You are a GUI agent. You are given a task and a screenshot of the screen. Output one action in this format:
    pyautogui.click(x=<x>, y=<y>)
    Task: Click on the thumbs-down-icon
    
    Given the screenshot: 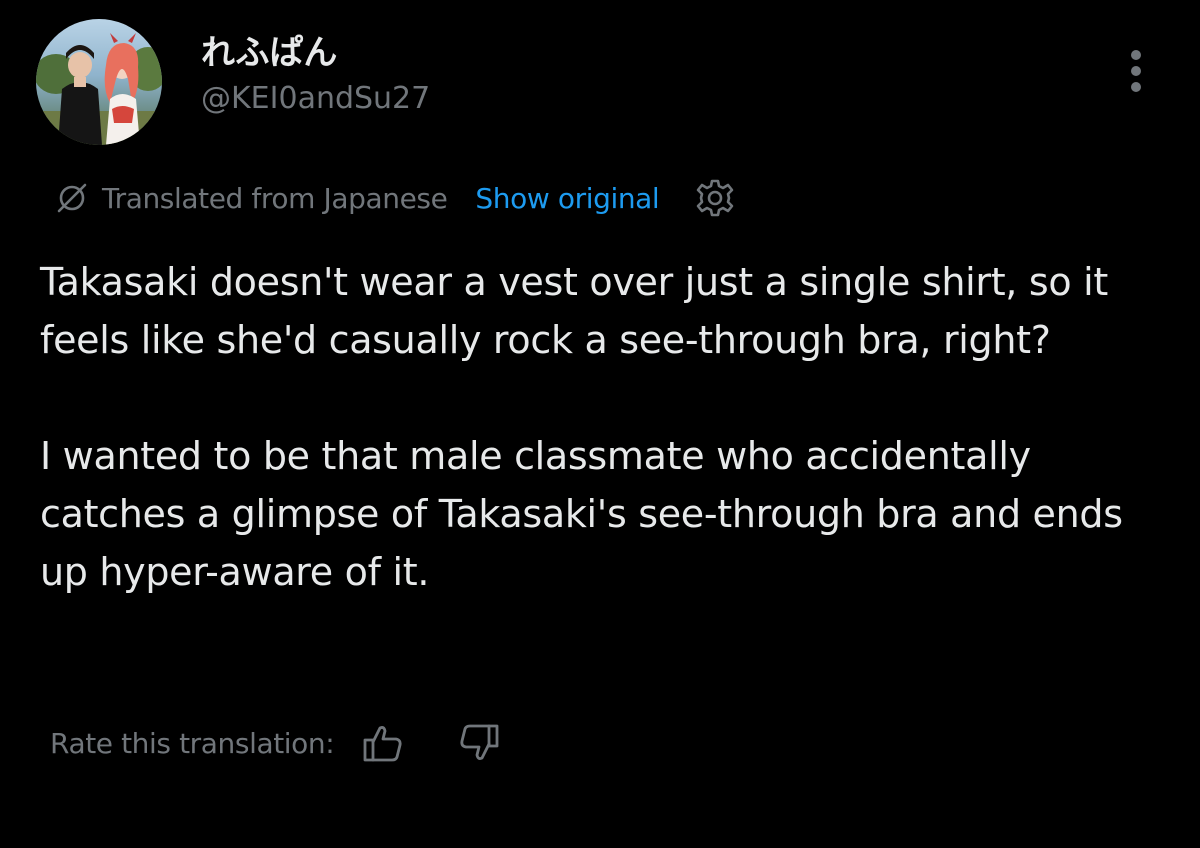 What is the action you would take?
    pyautogui.click(x=479, y=743)
    